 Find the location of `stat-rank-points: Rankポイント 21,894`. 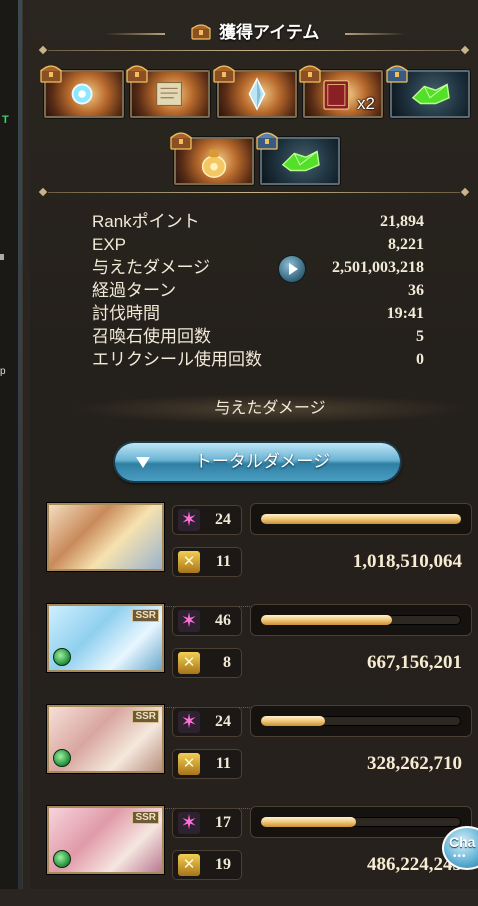

stat-rank-points: Rankポイント 21,894 is located at coordinates (258, 221).